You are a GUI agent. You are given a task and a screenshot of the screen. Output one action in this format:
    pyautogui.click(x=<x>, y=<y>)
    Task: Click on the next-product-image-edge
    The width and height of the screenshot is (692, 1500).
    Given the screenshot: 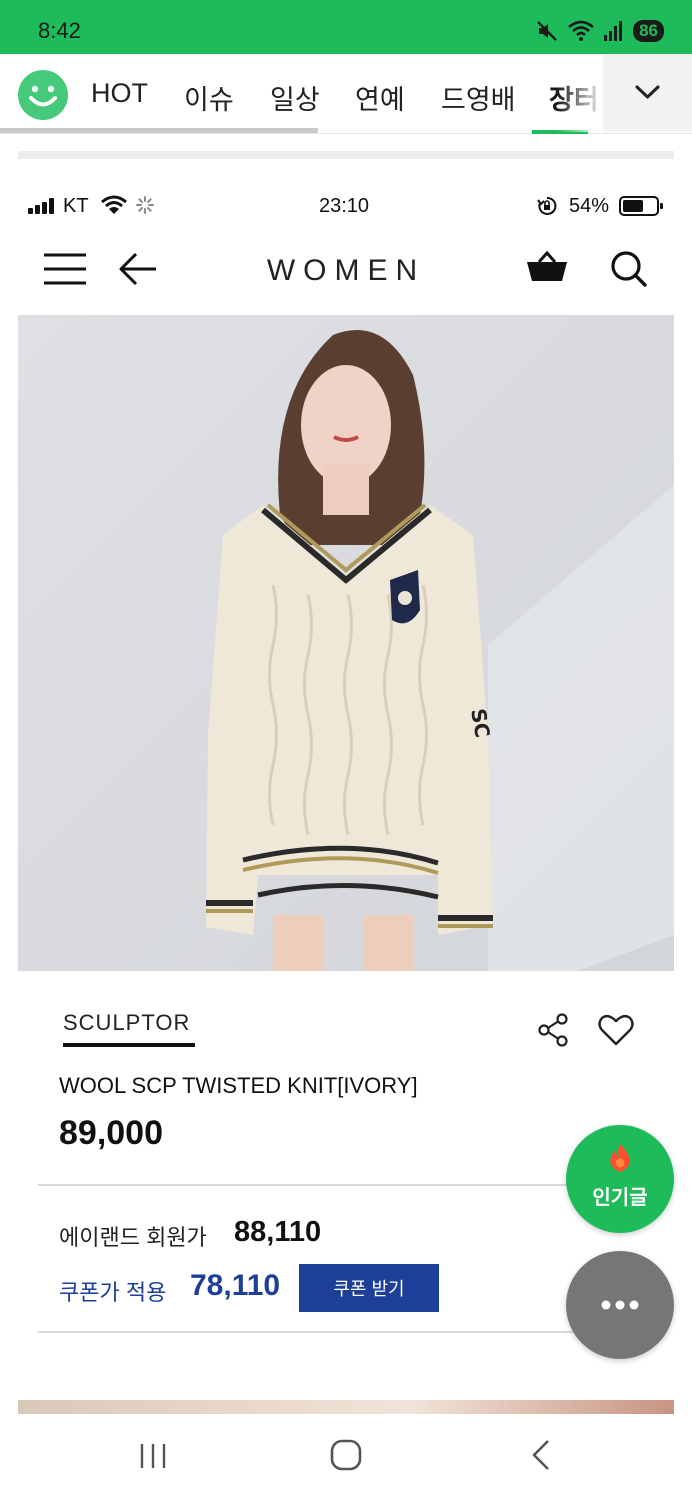 What is the action you would take?
    pyautogui.click(x=346, y=1407)
    